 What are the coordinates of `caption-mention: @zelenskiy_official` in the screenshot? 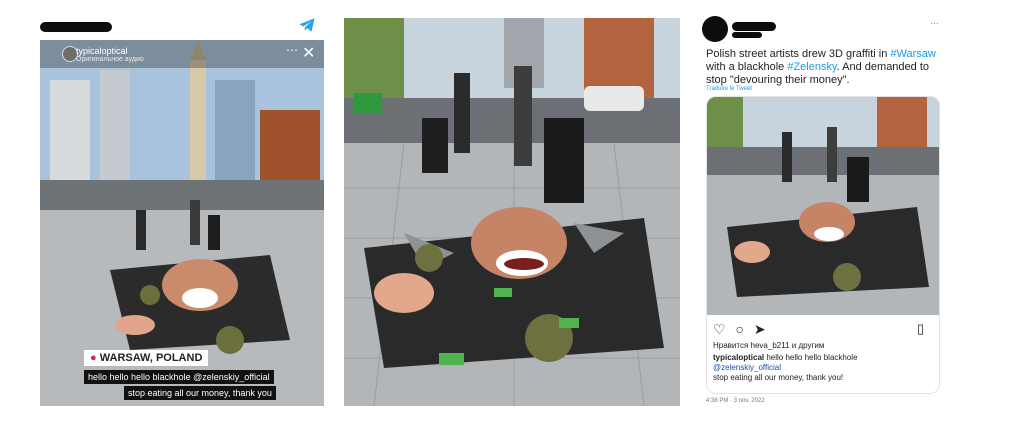 It's located at (747, 367).